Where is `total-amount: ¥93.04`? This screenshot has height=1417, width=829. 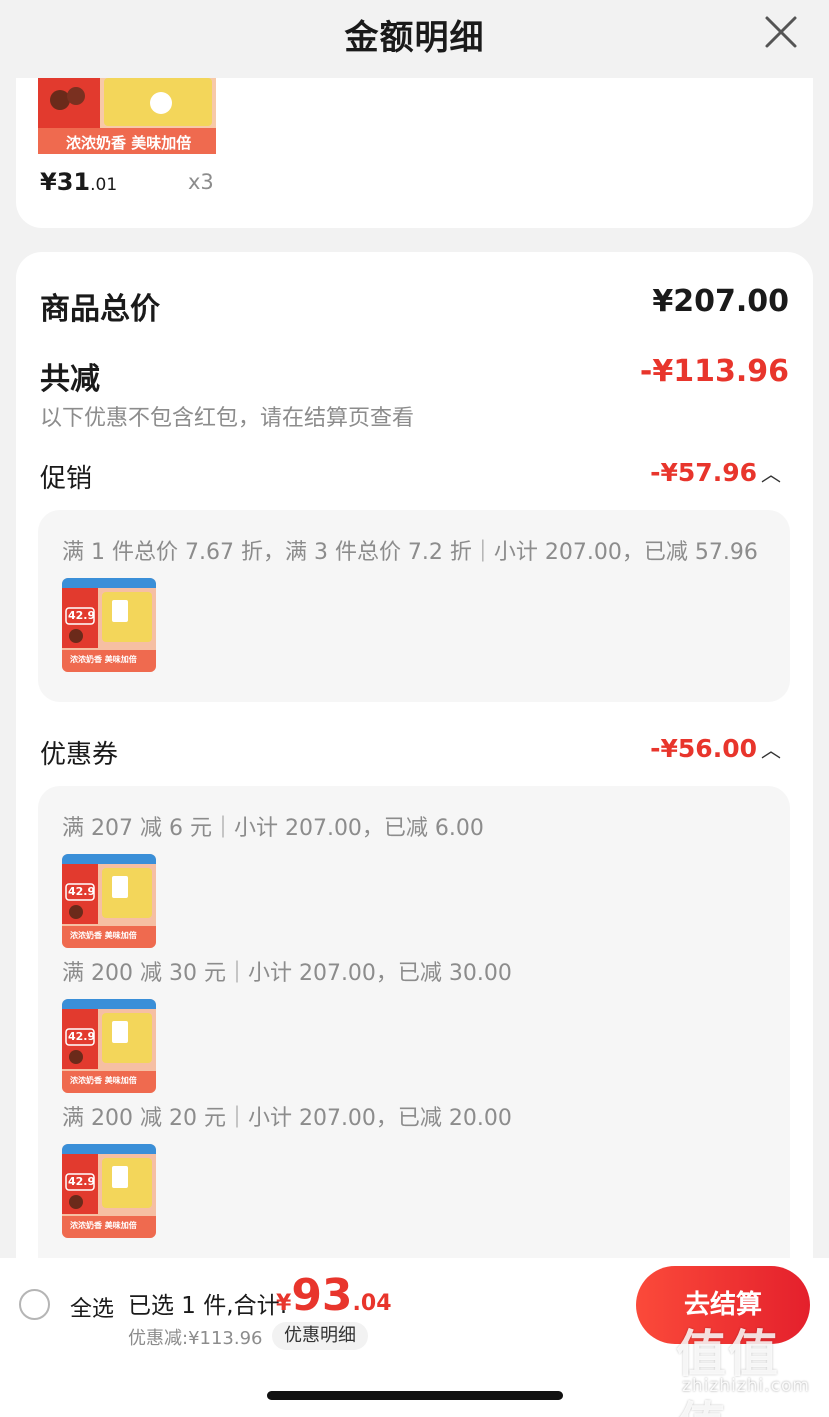
total-amount: ¥93.04 is located at coordinates (334, 1295).